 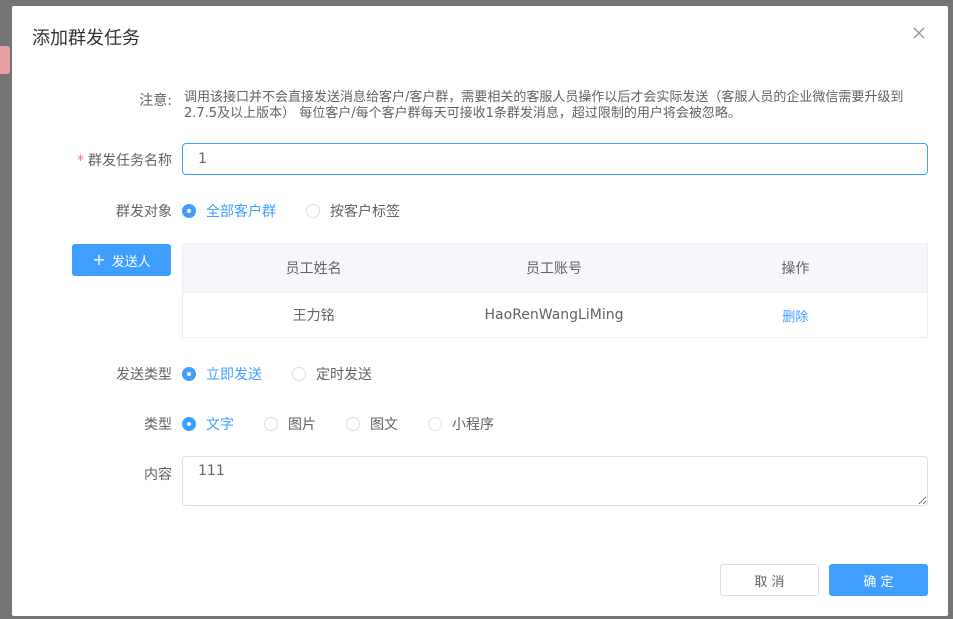 What do you see at coordinates (155, 101) in the screenshot?
I see `notice-label: 注意:` at bounding box center [155, 101].